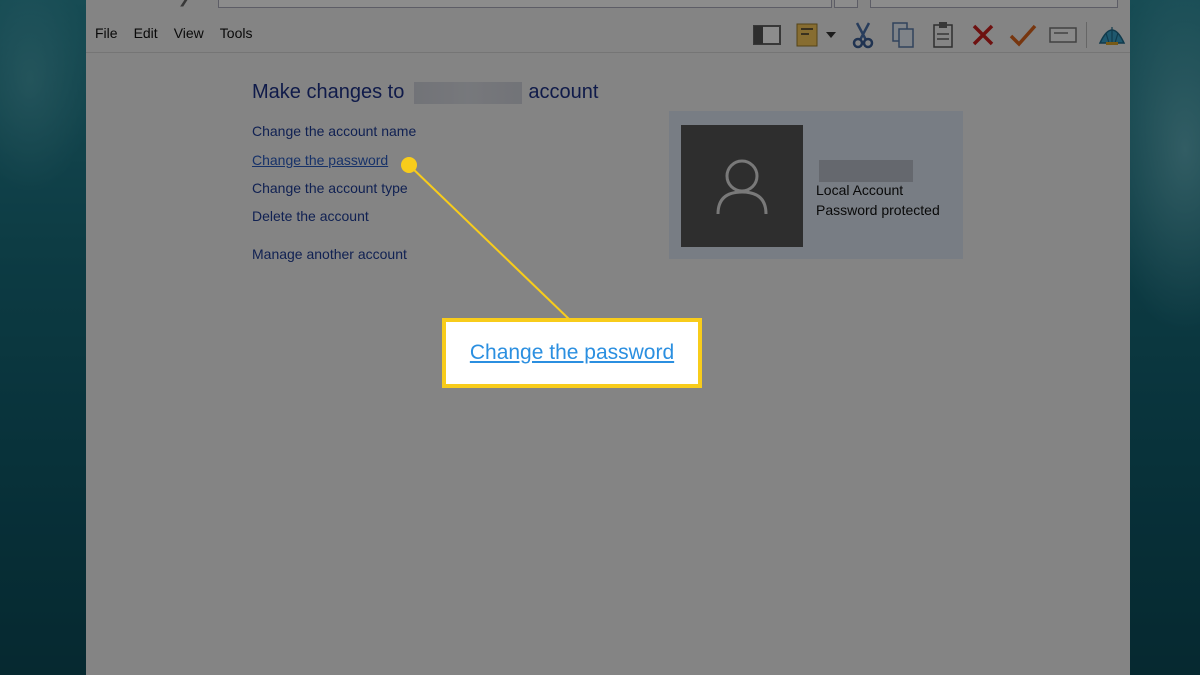  What do you see at coordinates (860, 190) in the screenshot?
I see `account-type-label: Local Account` at bounding box center [860, 190].